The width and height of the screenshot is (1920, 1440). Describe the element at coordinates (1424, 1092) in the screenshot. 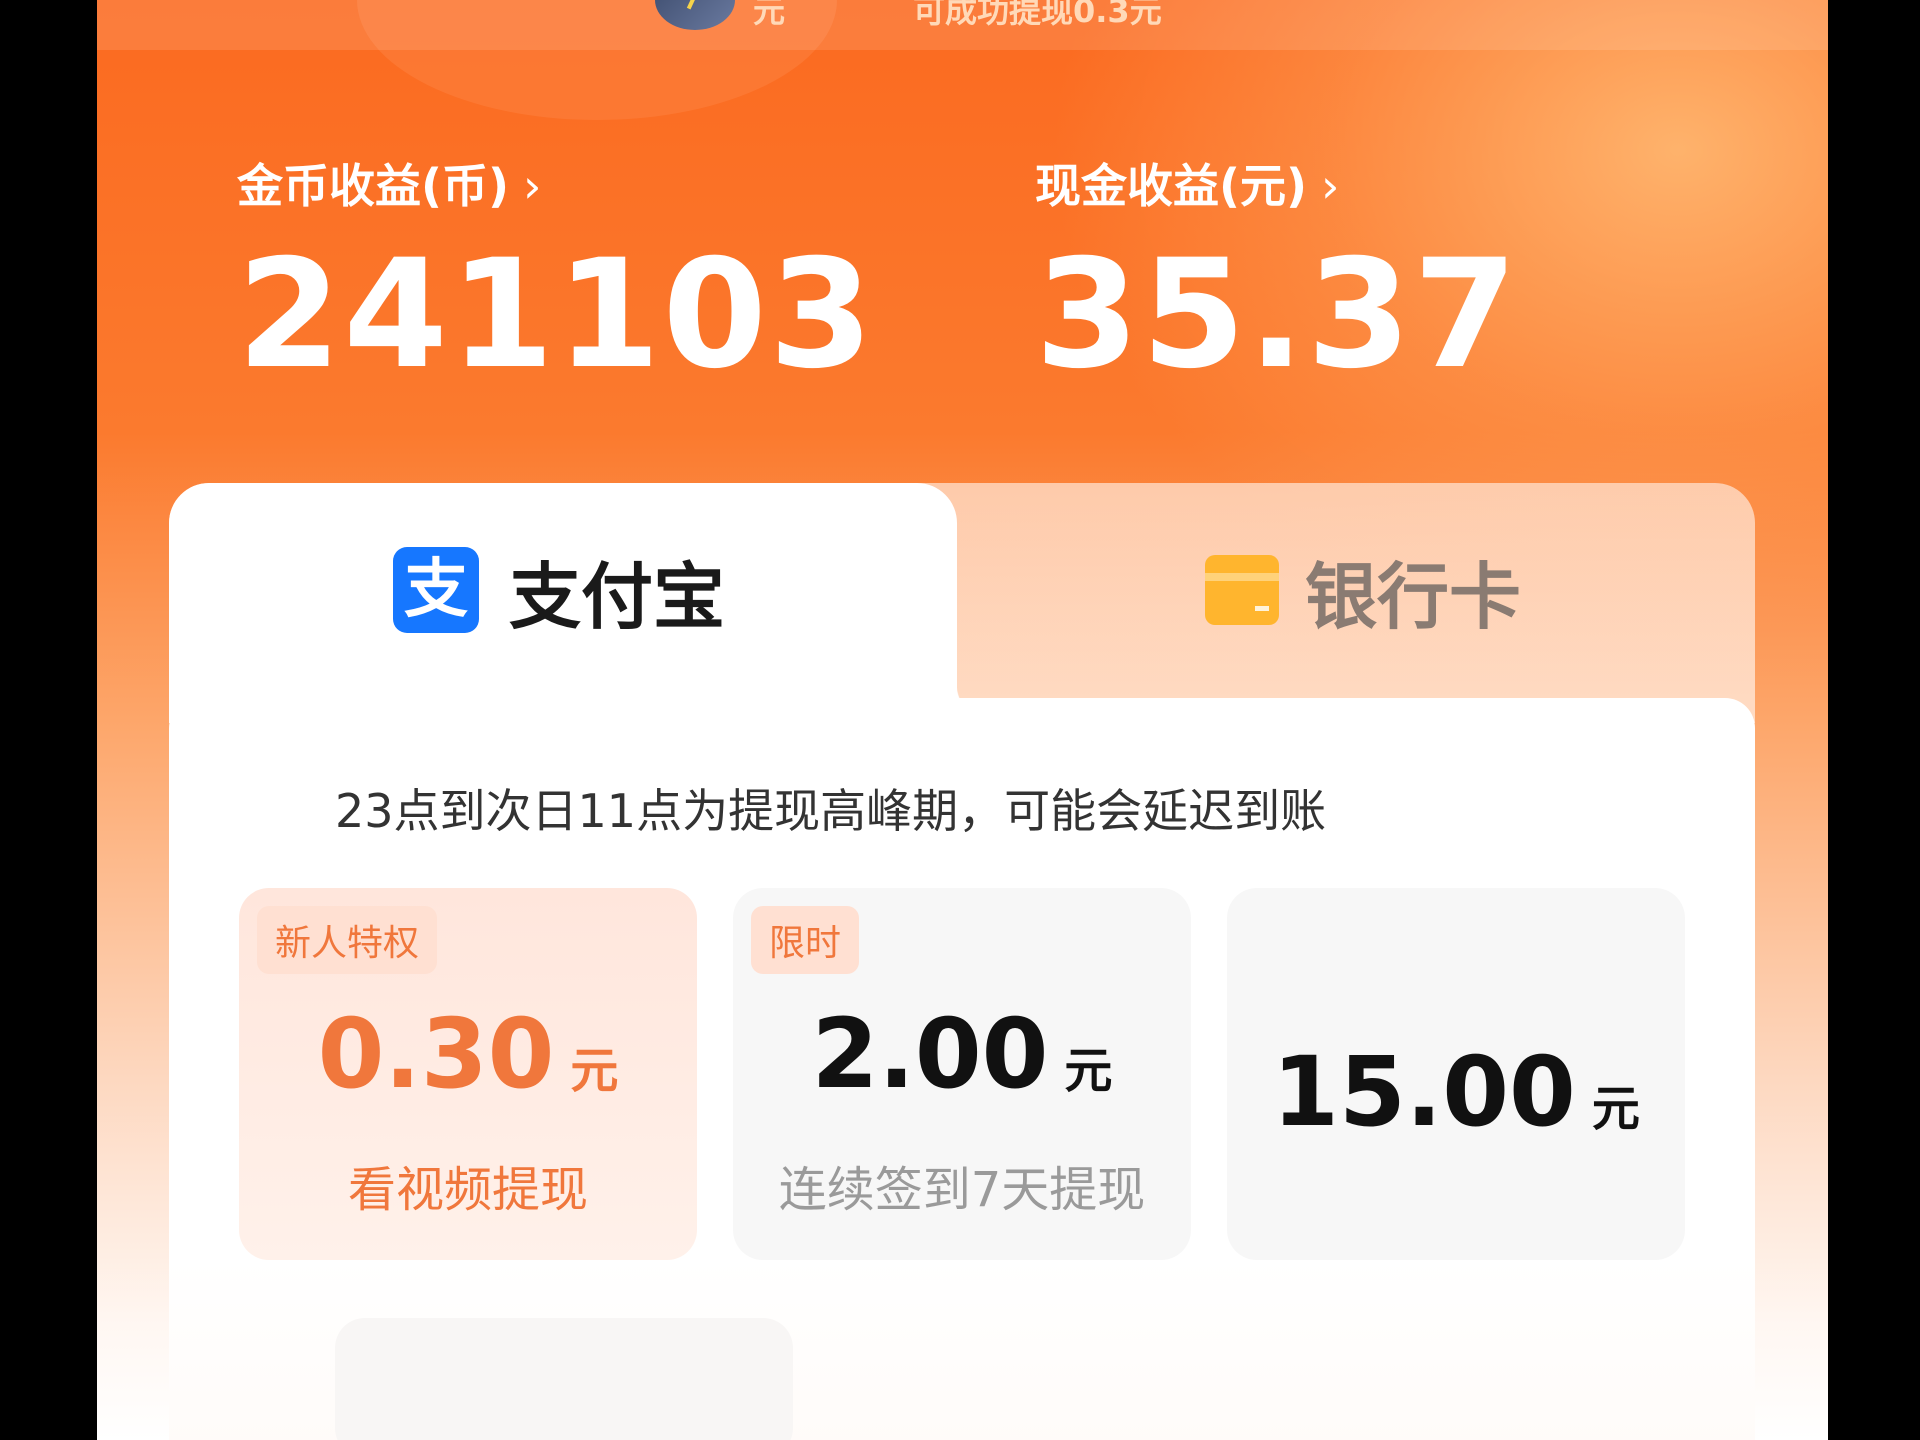

I see `option-amount-value: 15.00` at that location.